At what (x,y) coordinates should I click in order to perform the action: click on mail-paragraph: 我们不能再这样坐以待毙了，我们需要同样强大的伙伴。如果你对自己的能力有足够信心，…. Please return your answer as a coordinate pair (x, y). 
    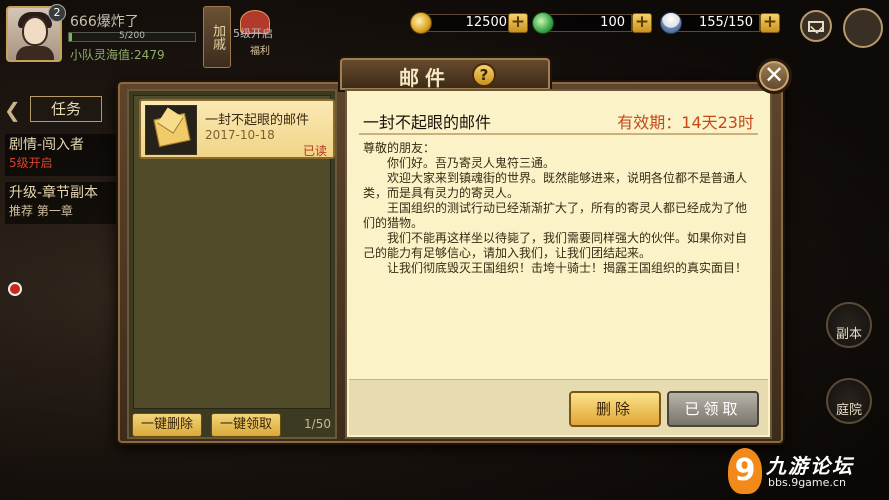
    Looking at the image, I should click on (555, 245).